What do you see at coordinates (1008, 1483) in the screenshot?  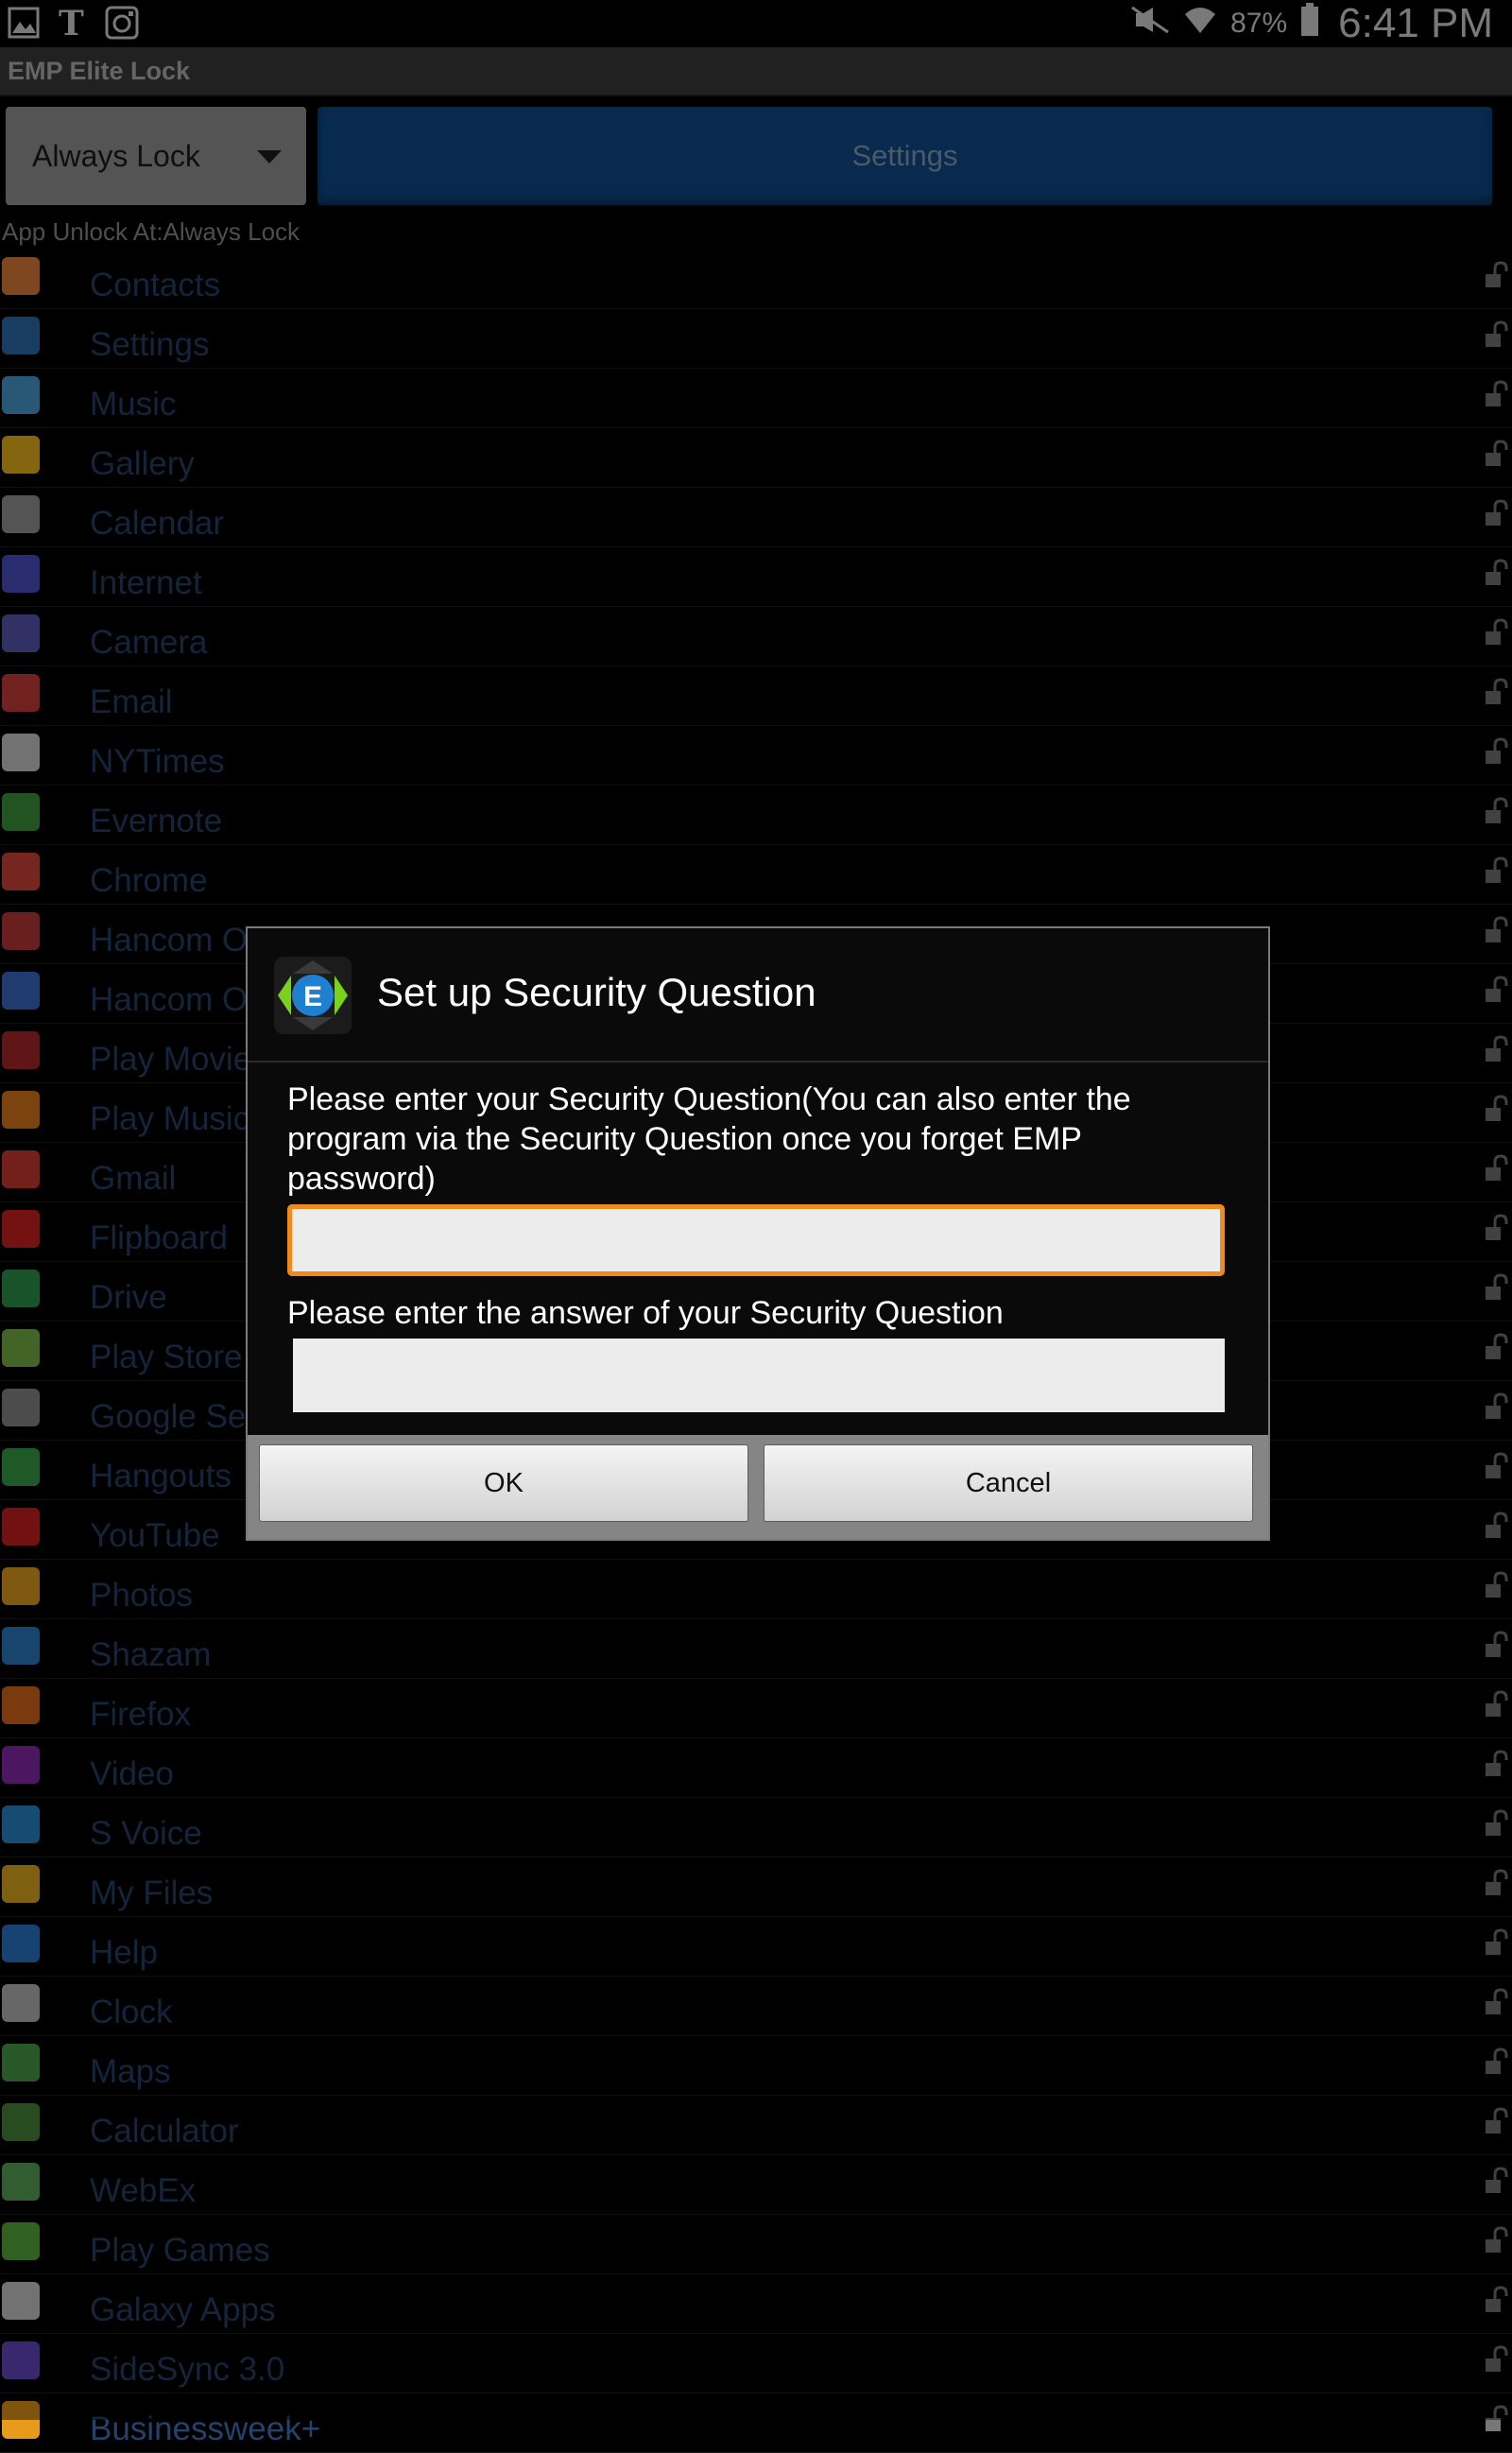 I see `cancel-button: Cancel` at bounding box center [1008, 1483].